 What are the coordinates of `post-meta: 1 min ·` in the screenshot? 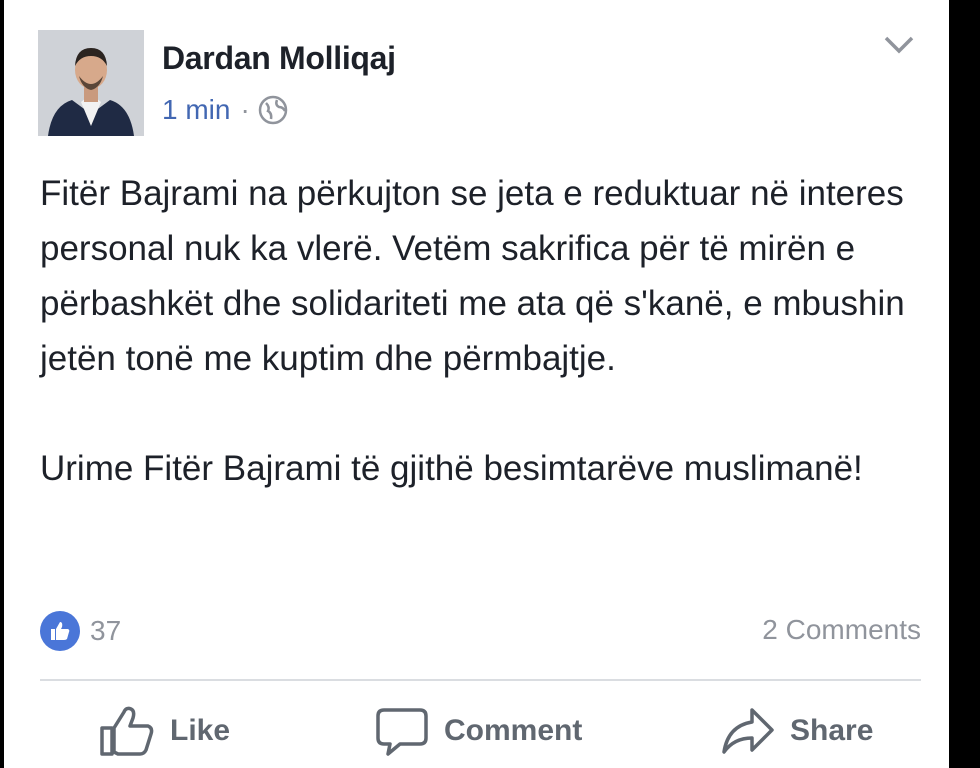 It's located at (225, 110).